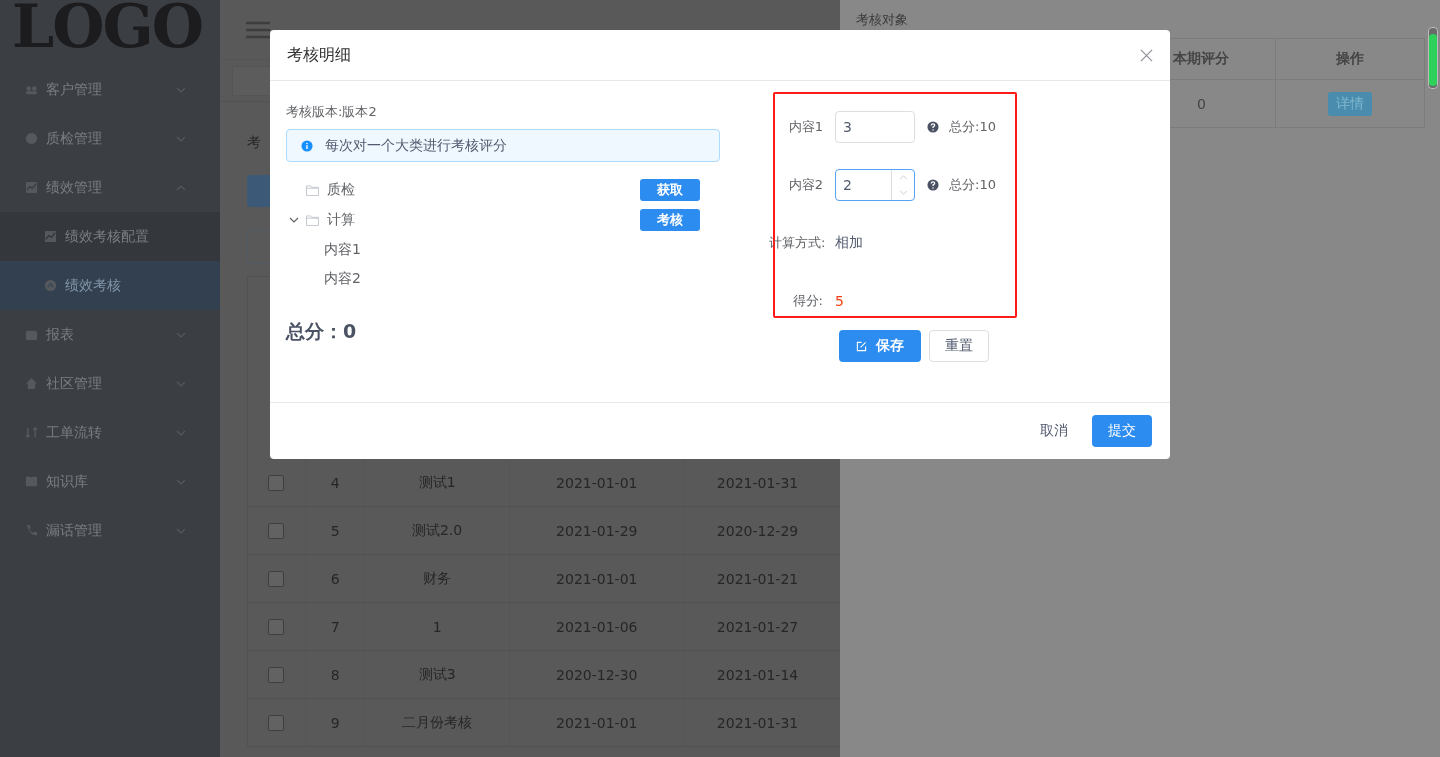 The width and height of the screenshot is (1440, 757). Describe the element at coordinates (670, 190) in the screenshot. I see `tree-action-button: 获取` at that location.